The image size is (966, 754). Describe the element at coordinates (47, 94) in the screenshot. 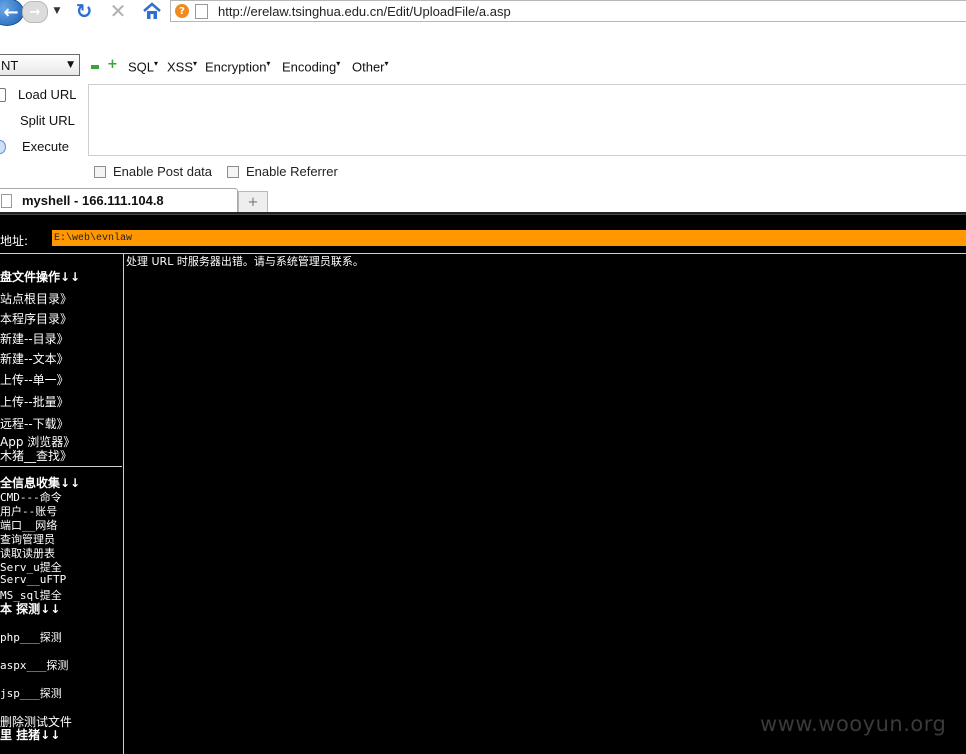

I see `load-url-button: Load URL` at that location.